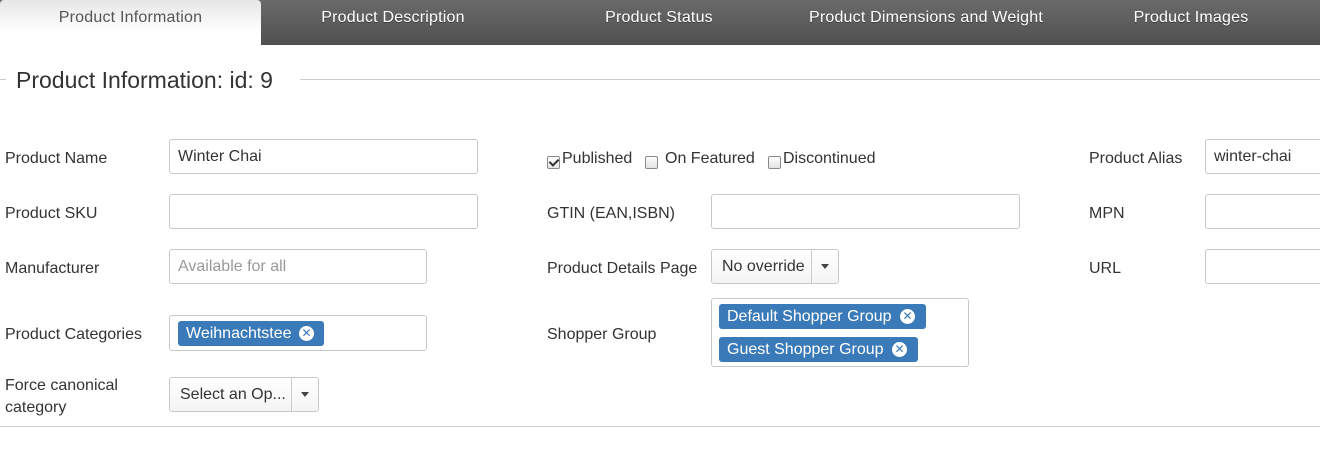  Describe the element at coordinates (763, 266) in the screenshot. I see `product-details-page-value: No override` at that location.